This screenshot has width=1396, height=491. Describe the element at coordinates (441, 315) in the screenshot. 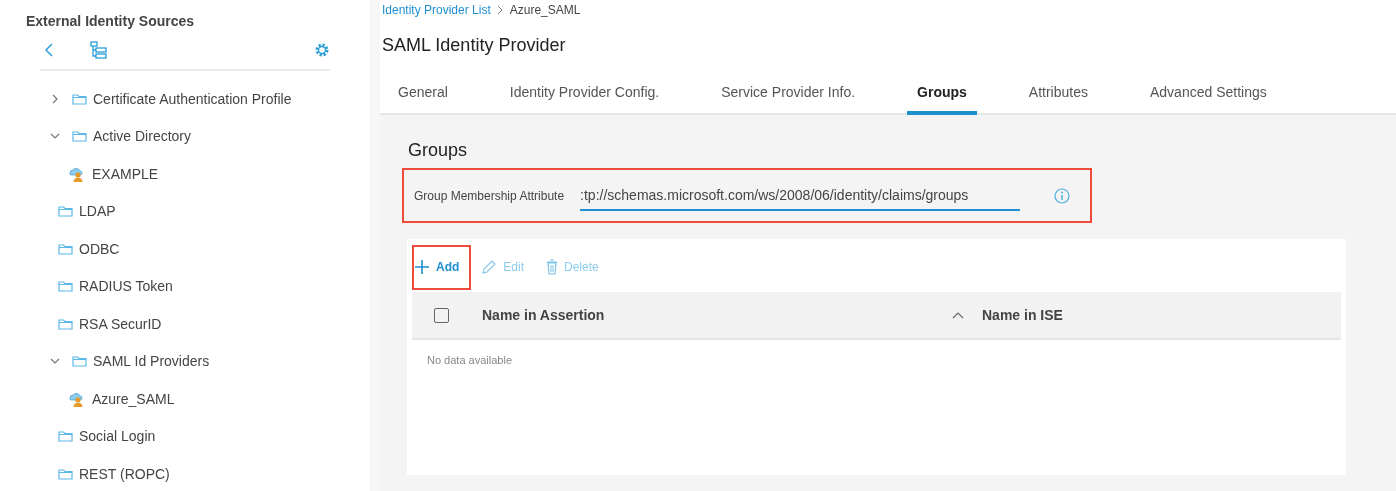

I see `checkbox` at that location.